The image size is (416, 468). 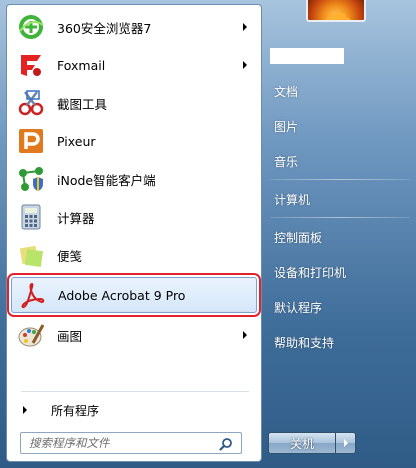 What do you see at coordinates (307, 56) in the screenshot?
I see `user-name-field` at bounding box center [307, 56].